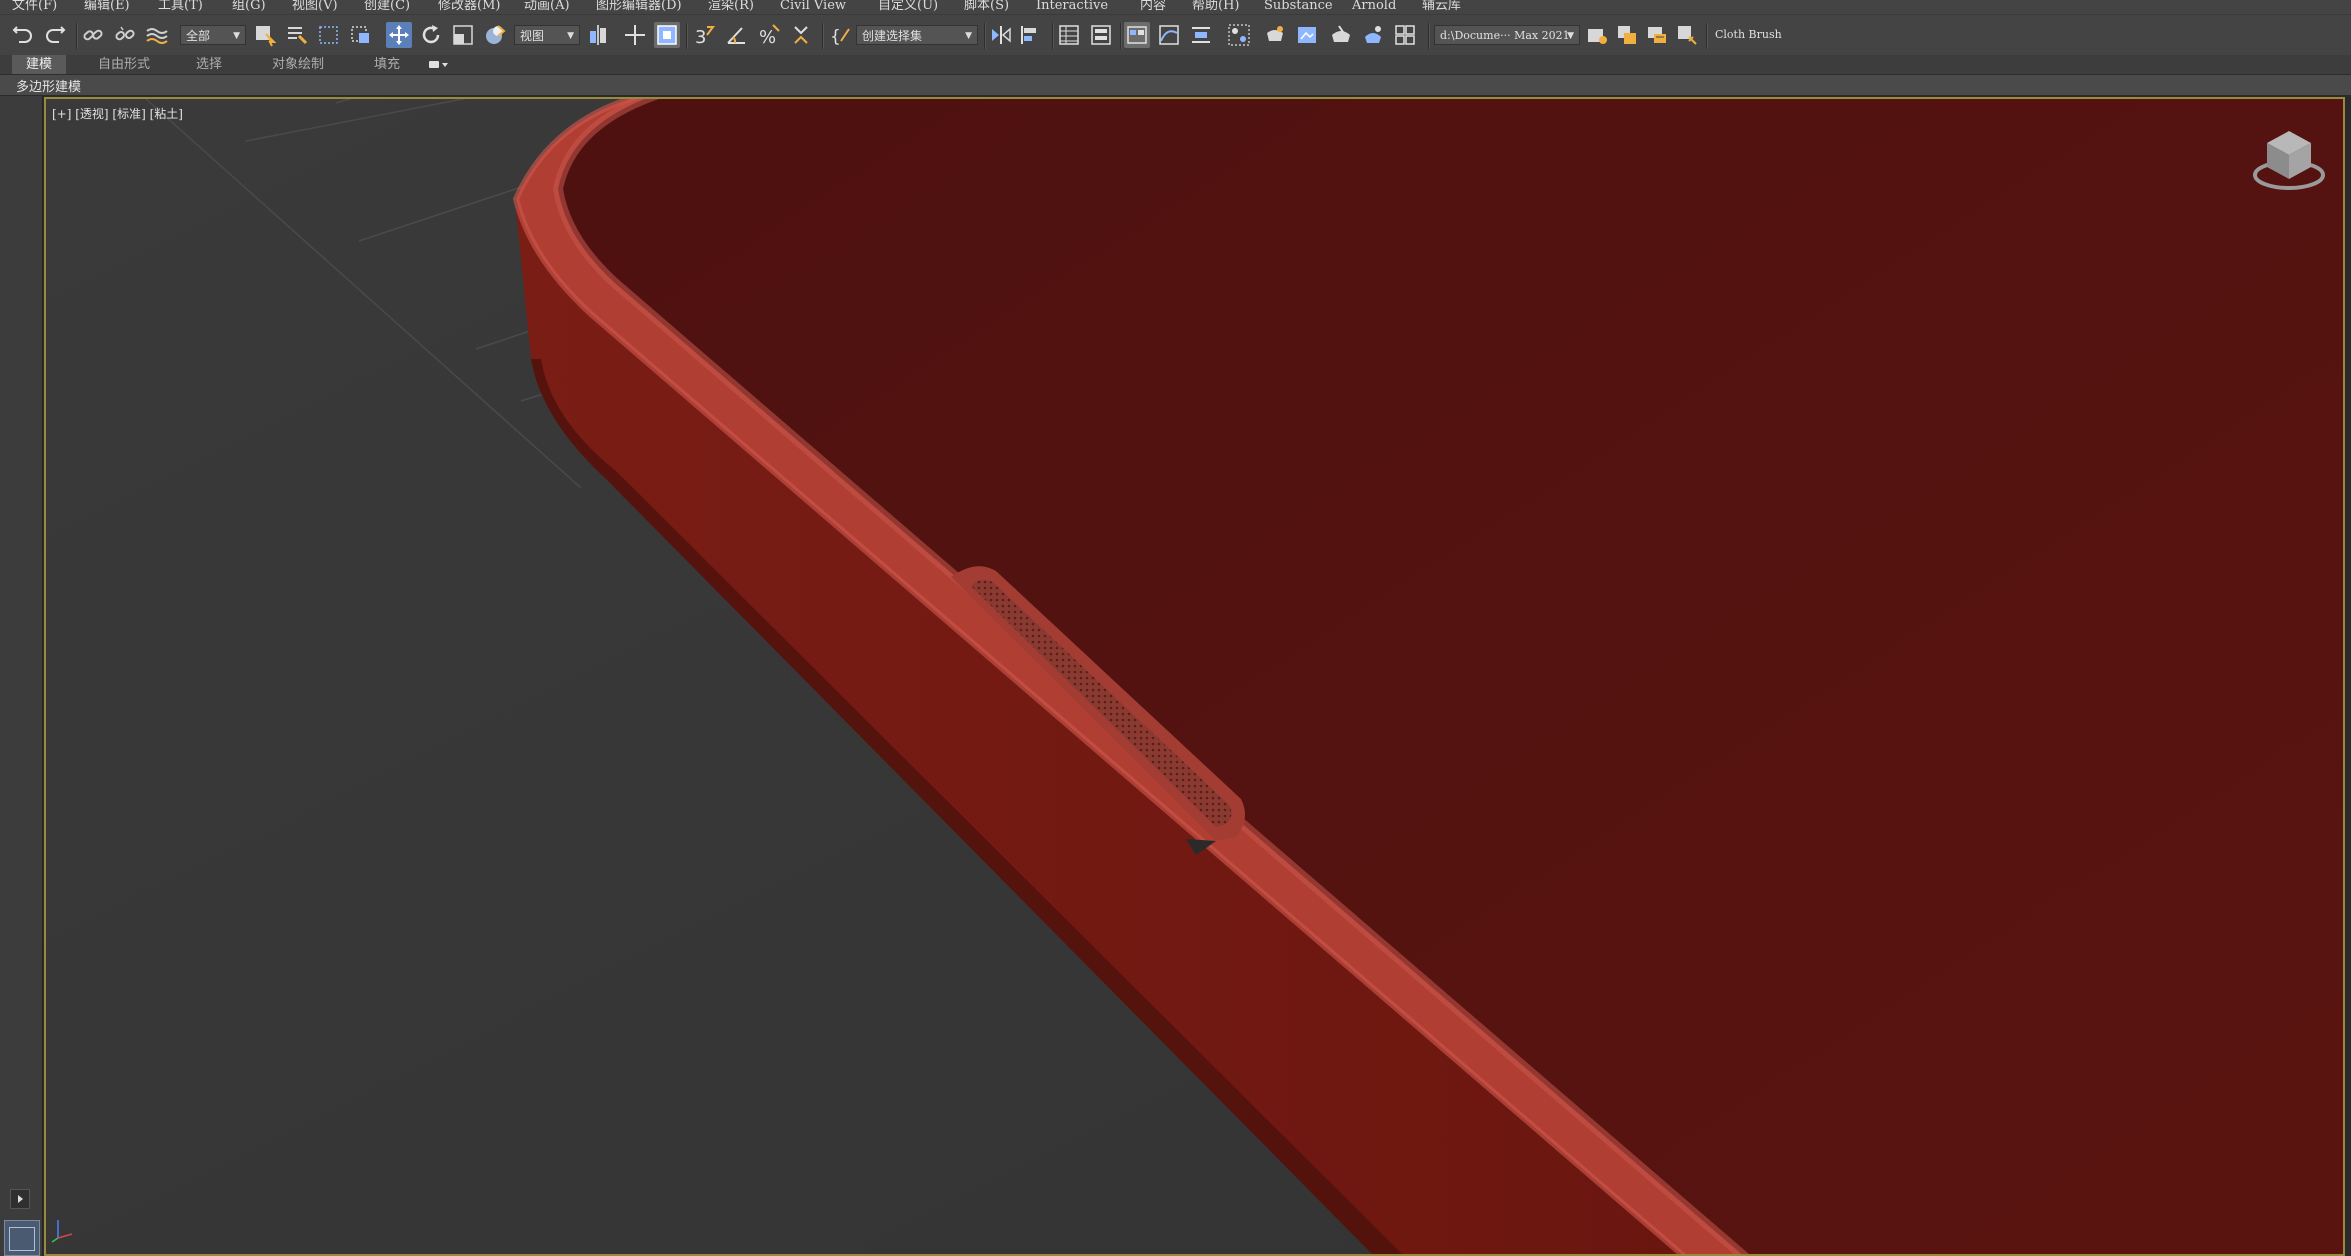 The image size is (2351, 1256). What do you see at coordinates (1101, 35) in the screenshot?
I see `layer-explorer-icon` at bounding box center [1101, 35].